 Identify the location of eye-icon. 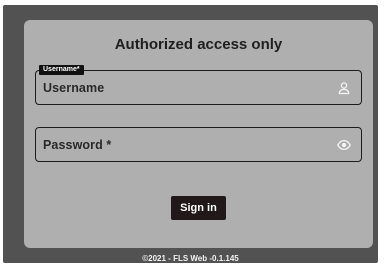
(344, 145).